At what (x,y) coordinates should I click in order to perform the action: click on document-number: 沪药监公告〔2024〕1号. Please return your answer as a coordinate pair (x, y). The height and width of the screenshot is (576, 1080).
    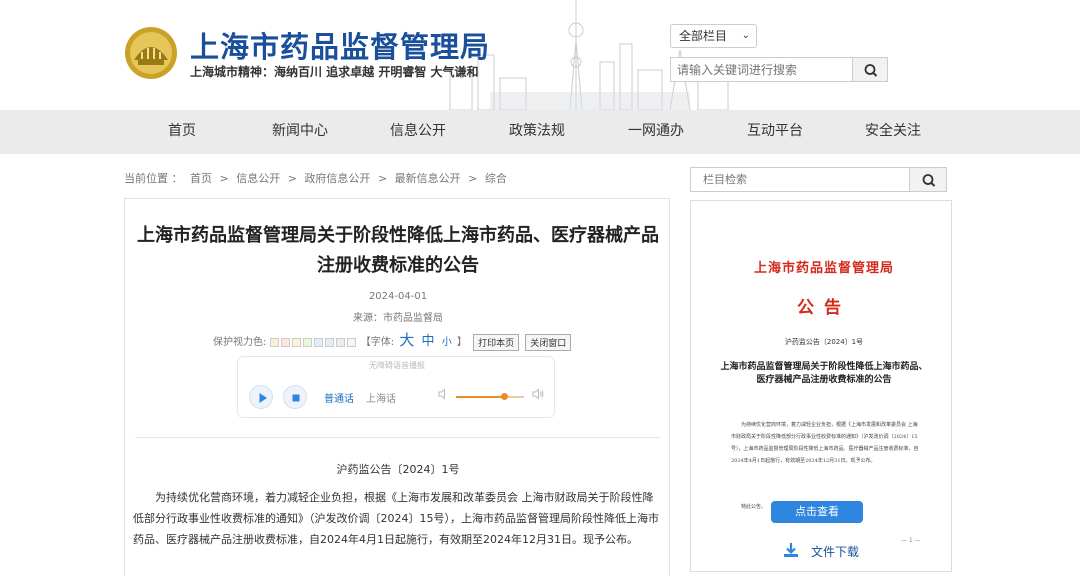
    Looking at the image, I should click on (398, 469).